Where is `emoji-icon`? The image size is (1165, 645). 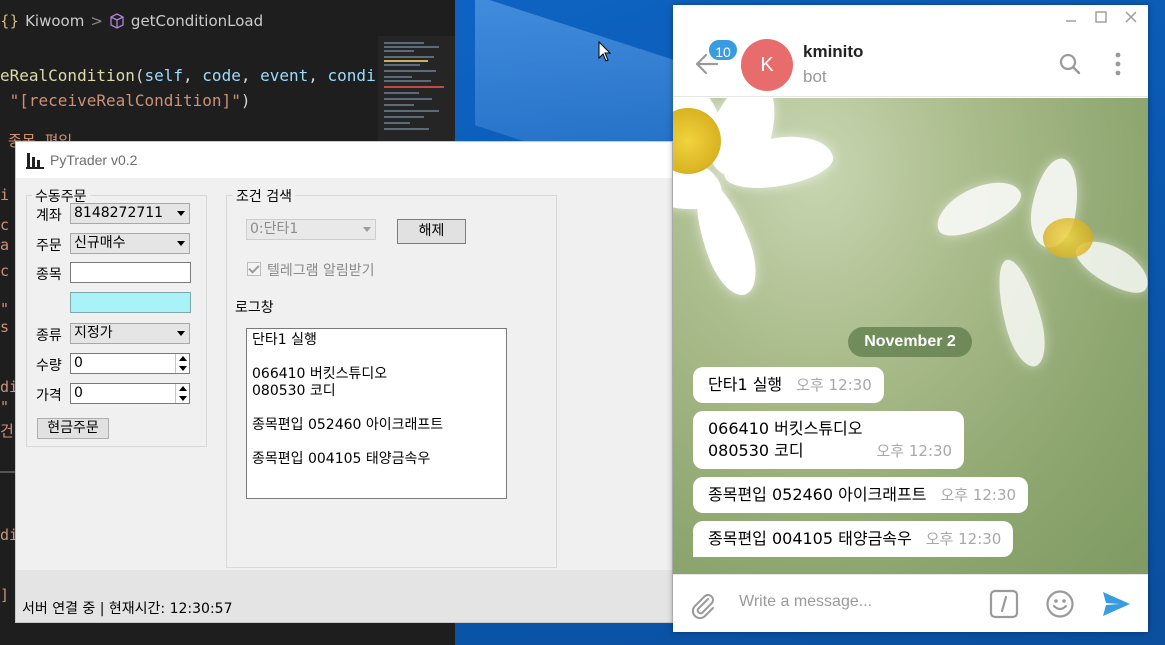
emoji-icon is located at coordinates (1060, 604).